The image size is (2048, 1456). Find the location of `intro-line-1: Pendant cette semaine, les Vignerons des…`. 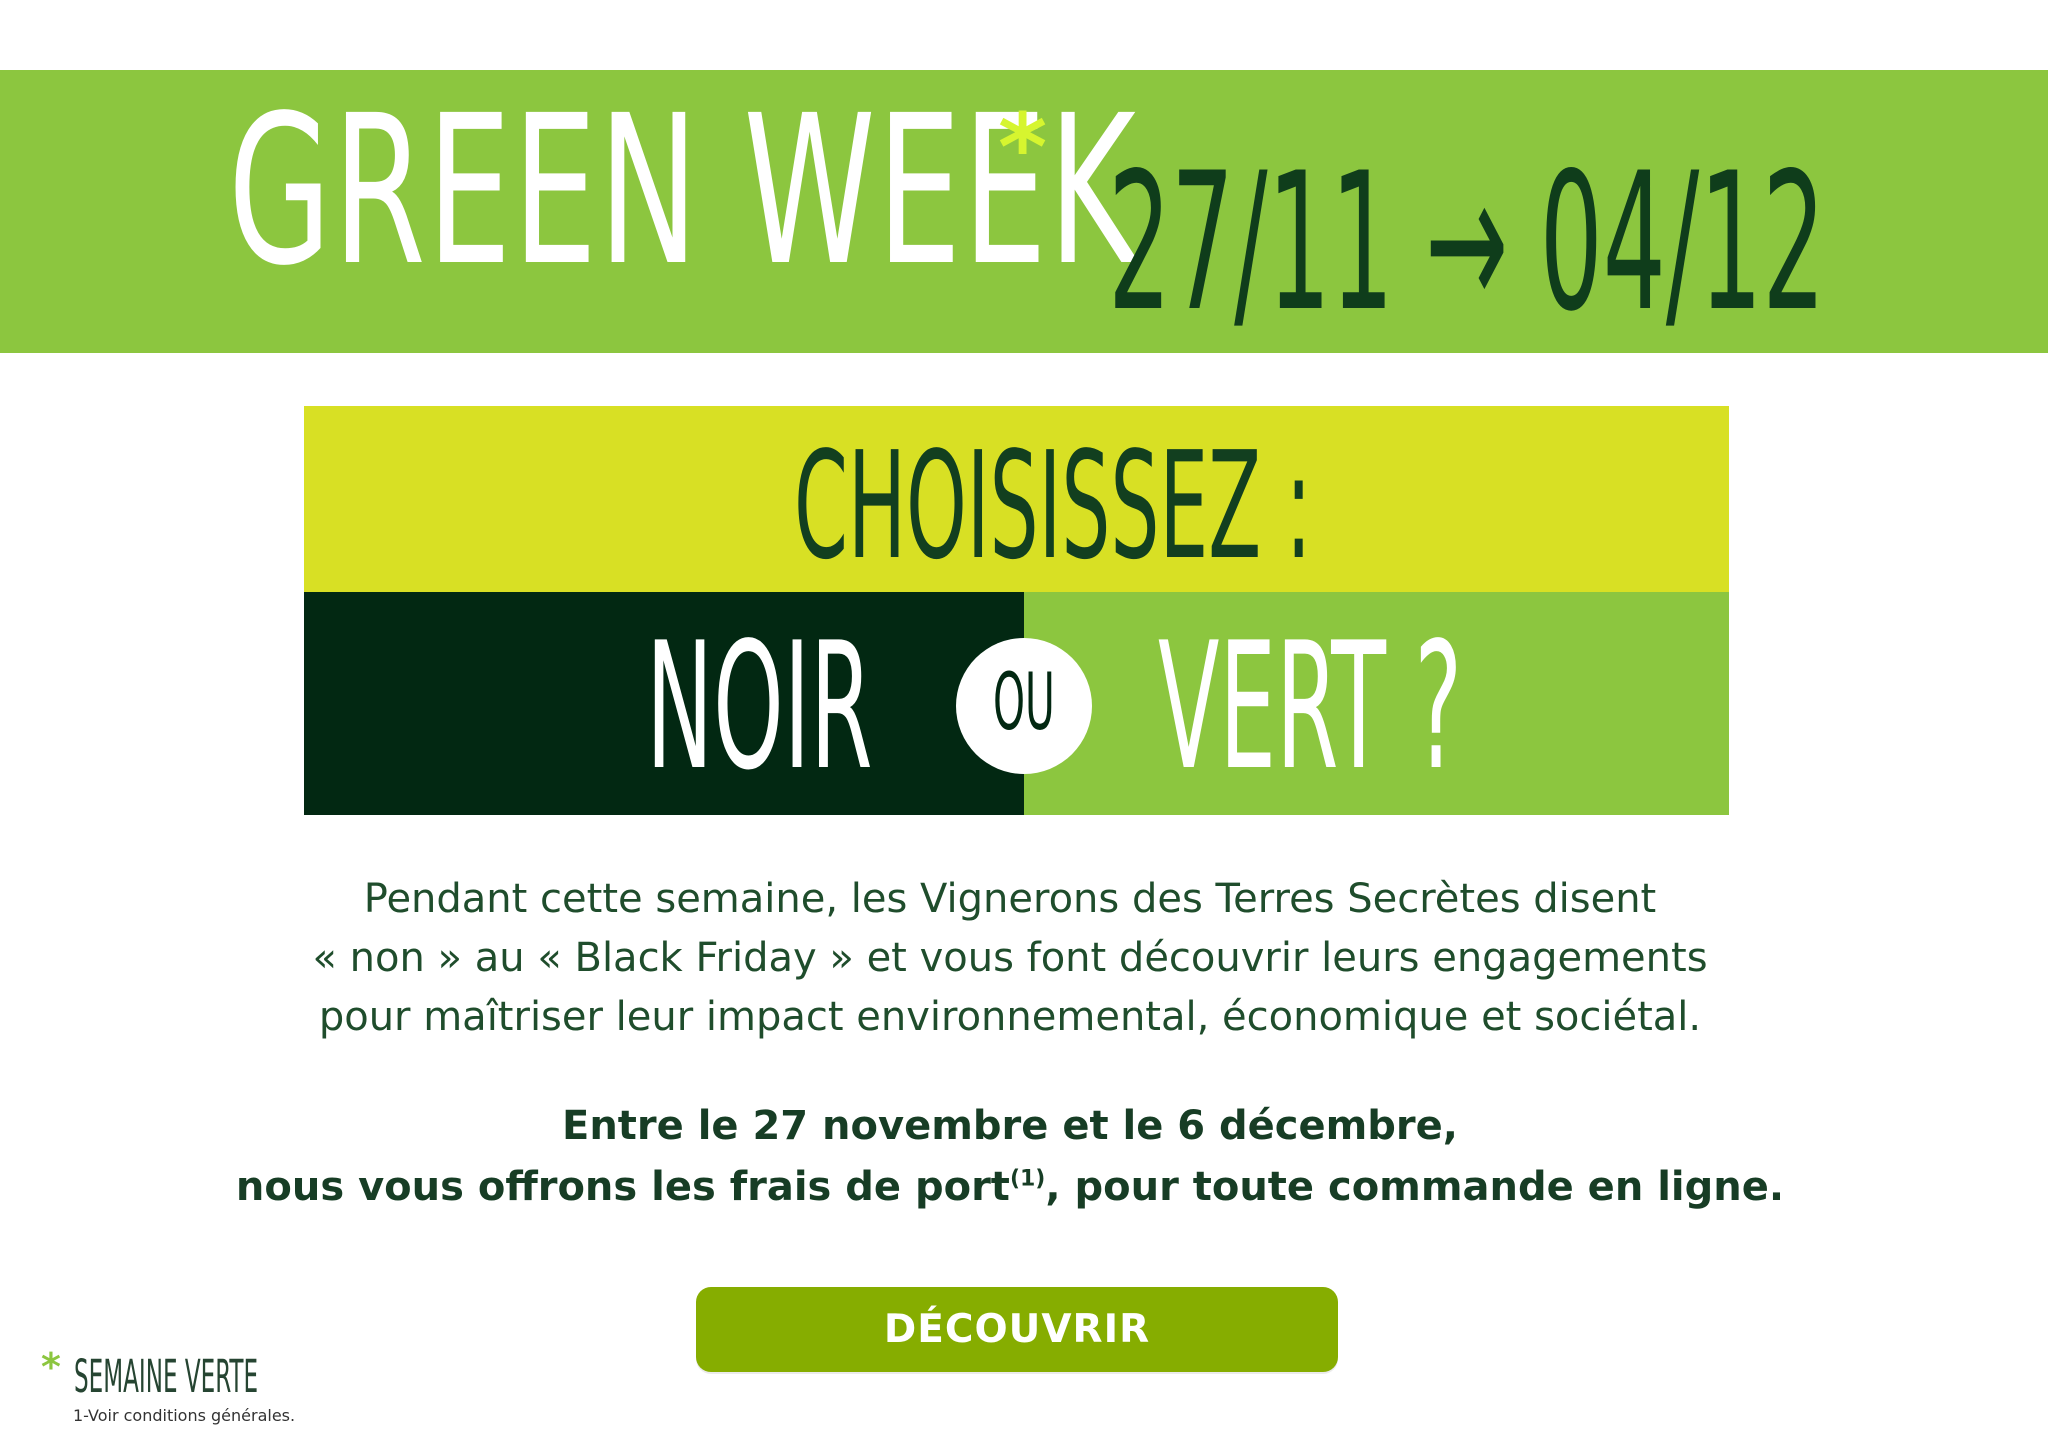

intro-line-1: Pendant cette semaine, les Vignerons des… is located at coordinates (1010, 899).